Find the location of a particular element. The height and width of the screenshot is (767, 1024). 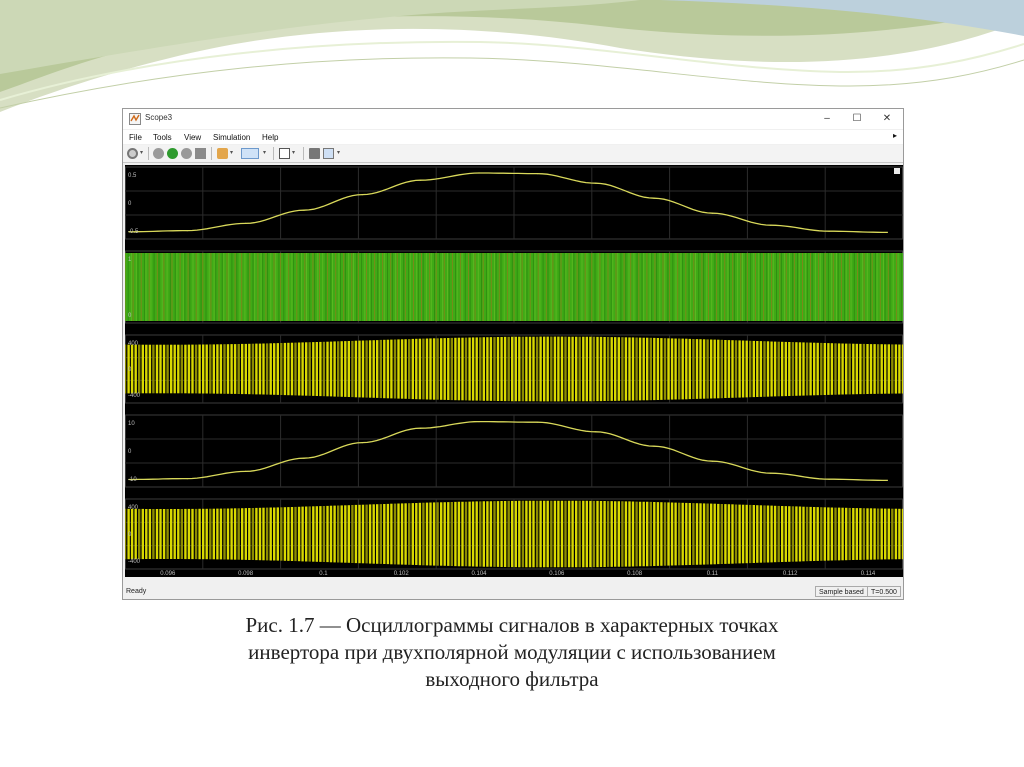

edit-icon is located at coordinates (328, 153).